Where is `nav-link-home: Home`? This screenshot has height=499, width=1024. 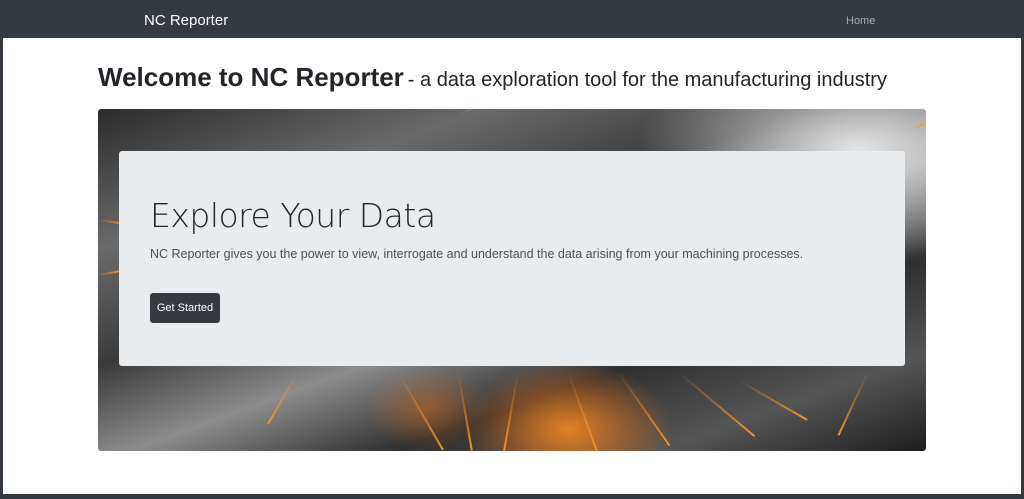
nav-link-home: Home is located at coordinates (860, 21).